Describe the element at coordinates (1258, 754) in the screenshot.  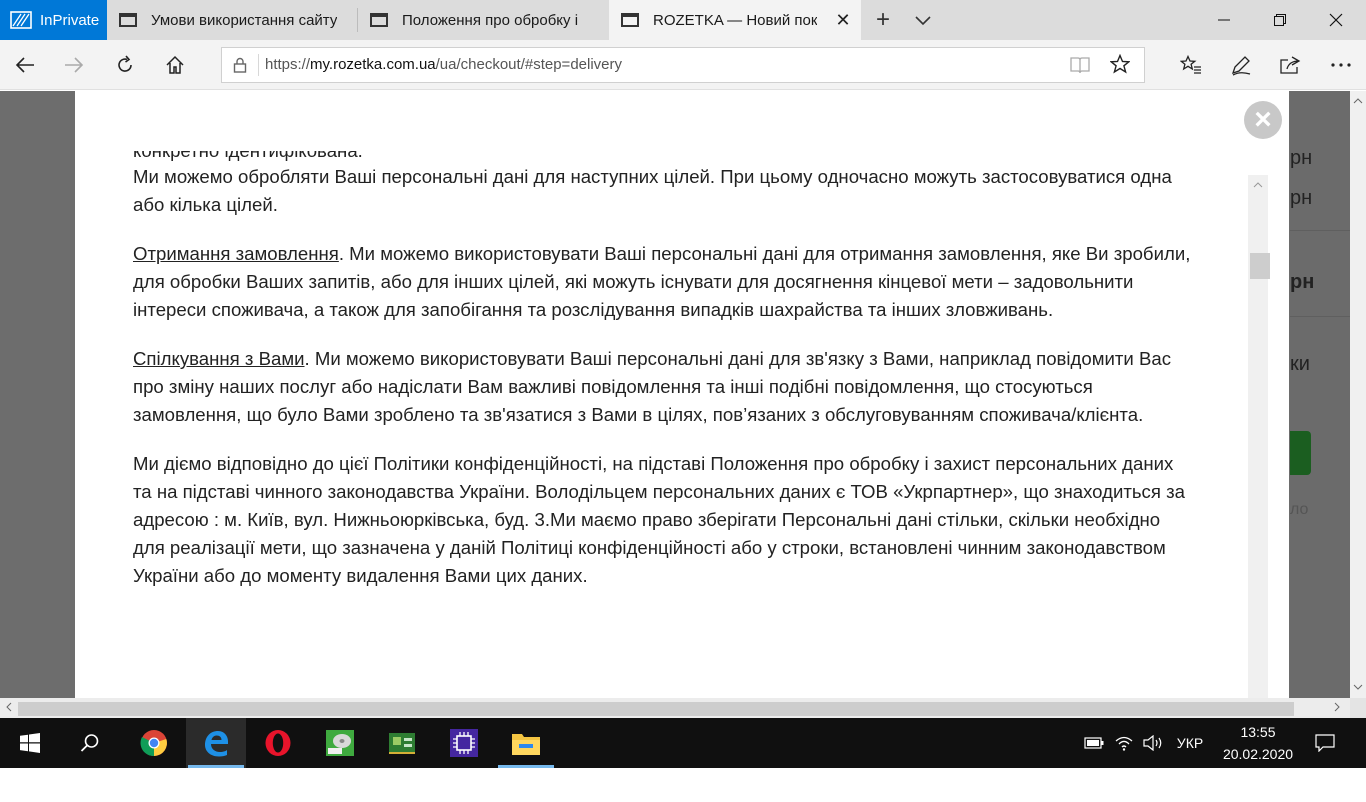
I see `clock-date: 20.02.2020` at that location.